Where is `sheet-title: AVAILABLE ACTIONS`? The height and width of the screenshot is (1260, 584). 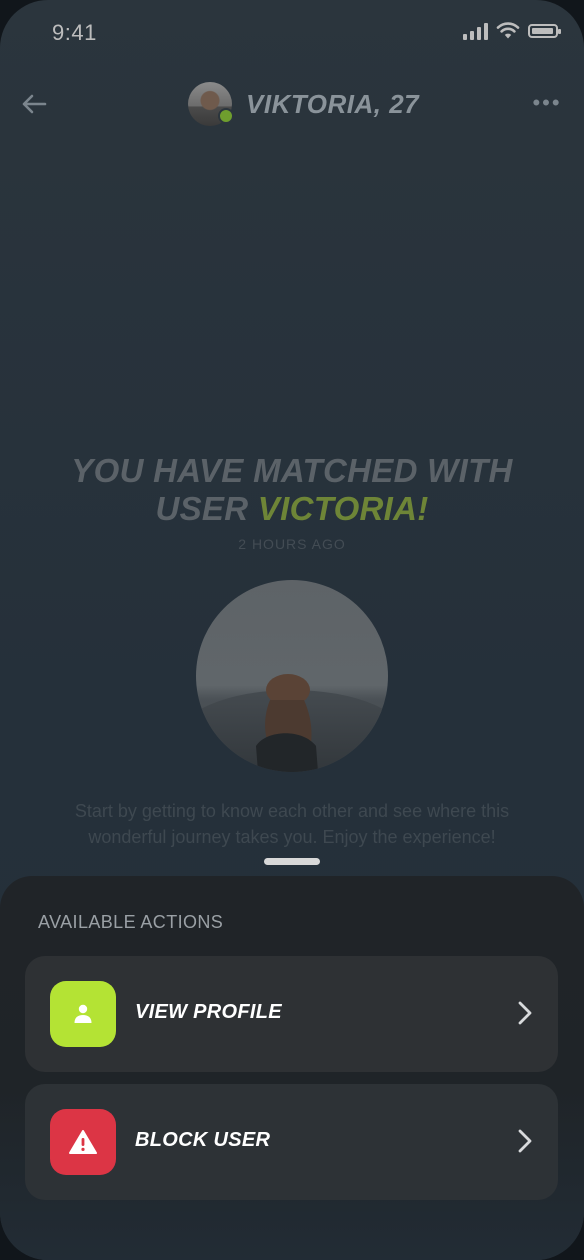
sheet-title: AVAILABLE ACTIONS is located at coordinates (131, 922).